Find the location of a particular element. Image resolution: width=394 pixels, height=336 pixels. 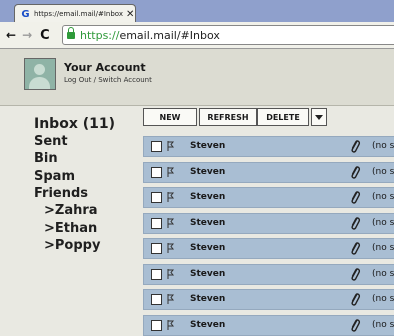

account-name: Your Account is located at coordinates (105, 67).